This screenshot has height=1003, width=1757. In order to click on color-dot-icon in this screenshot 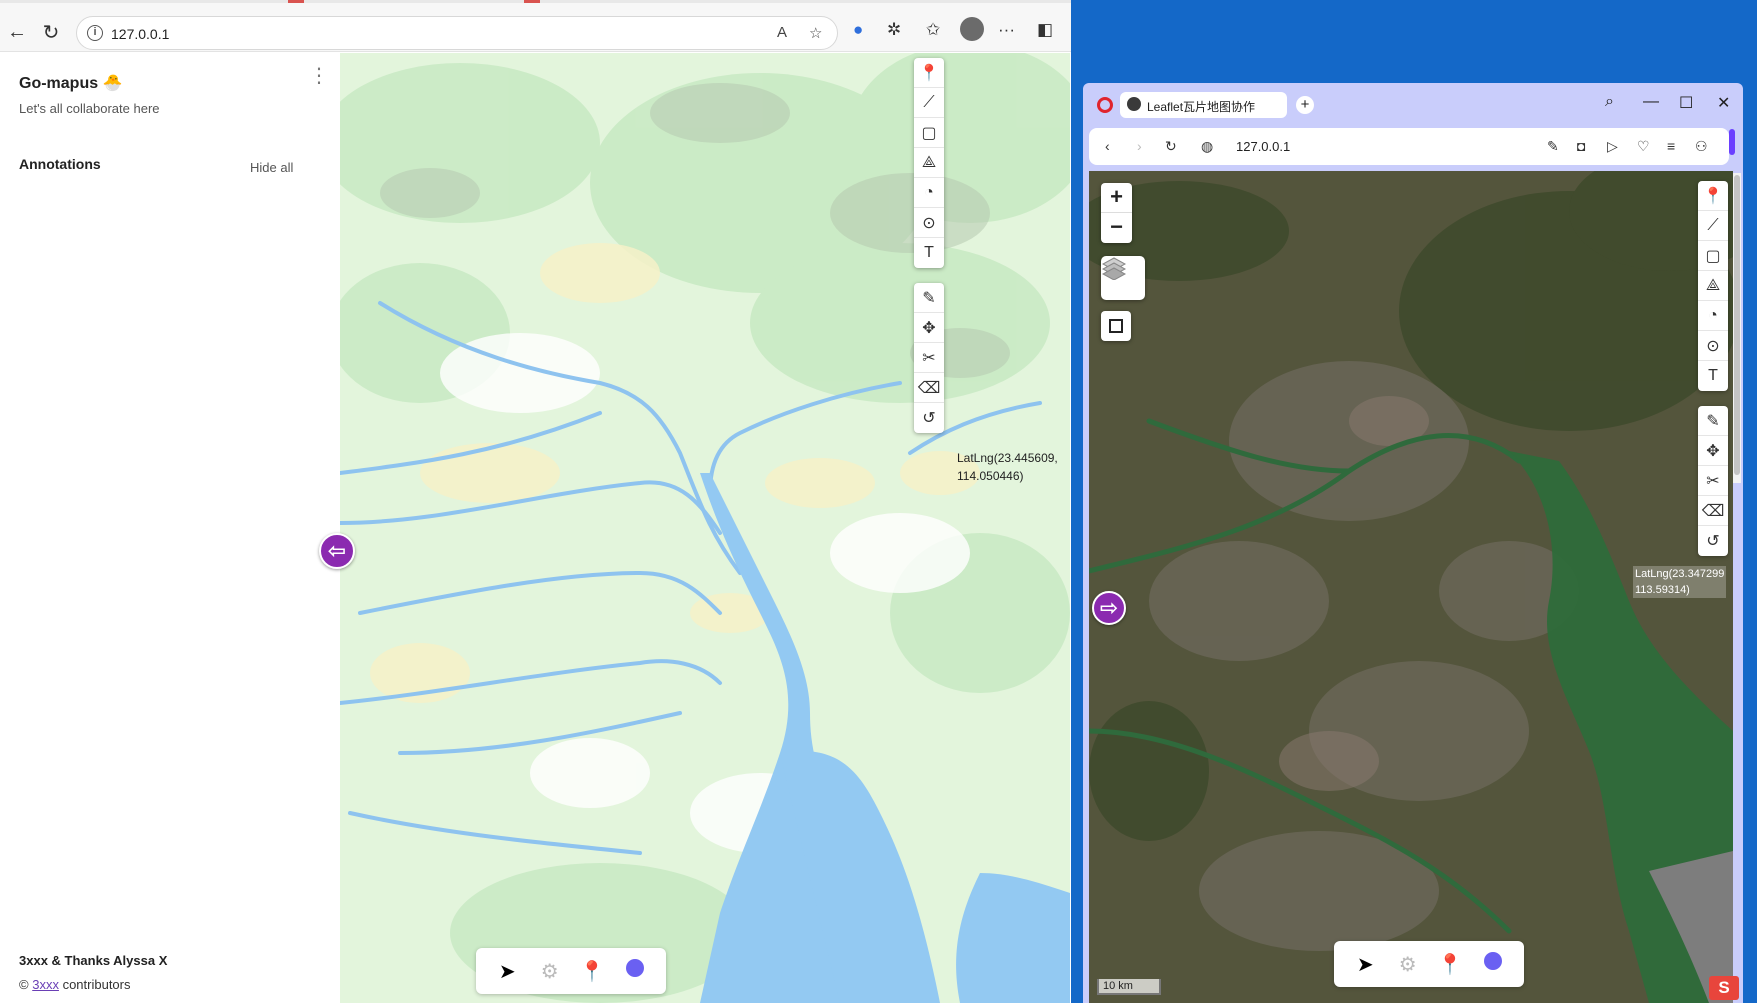, I will do `click(634, 968)`.